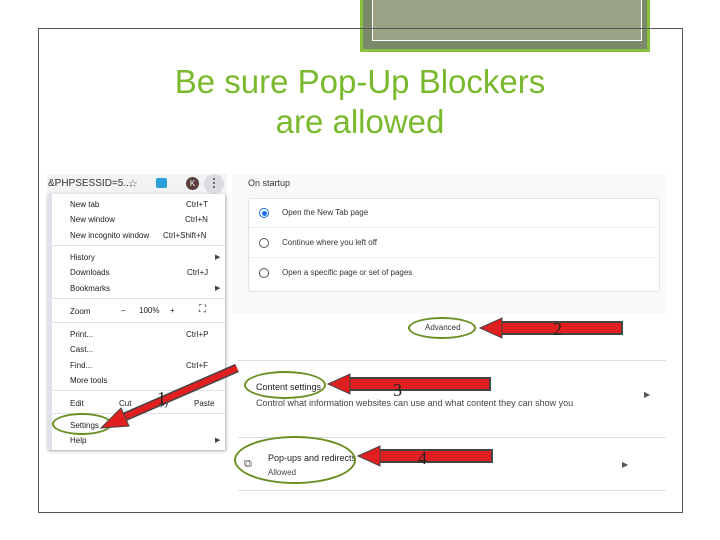 Image resolution: width=720 pixels, height=540 pixels. What do you see at coordinates (82, 257) in the screenshot?
I see `menu-item-history: History` at bounding box center [82, 257].